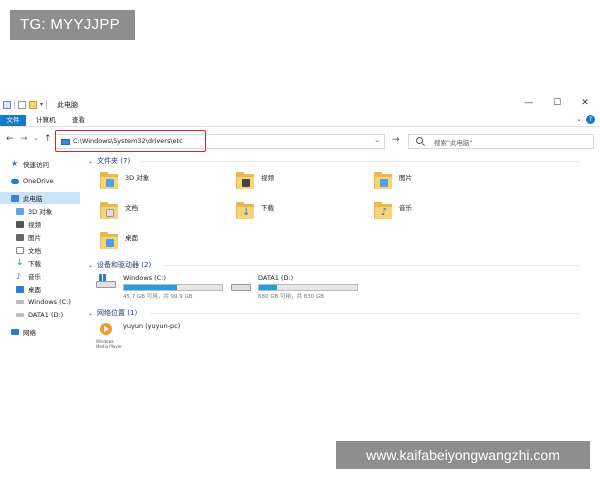 The width and height of the screenshot is (600, 480). What do you see at coordinates (131, 208) in the screenshot?
I see `folder-label: 文档` at bounding box center [131, 208].